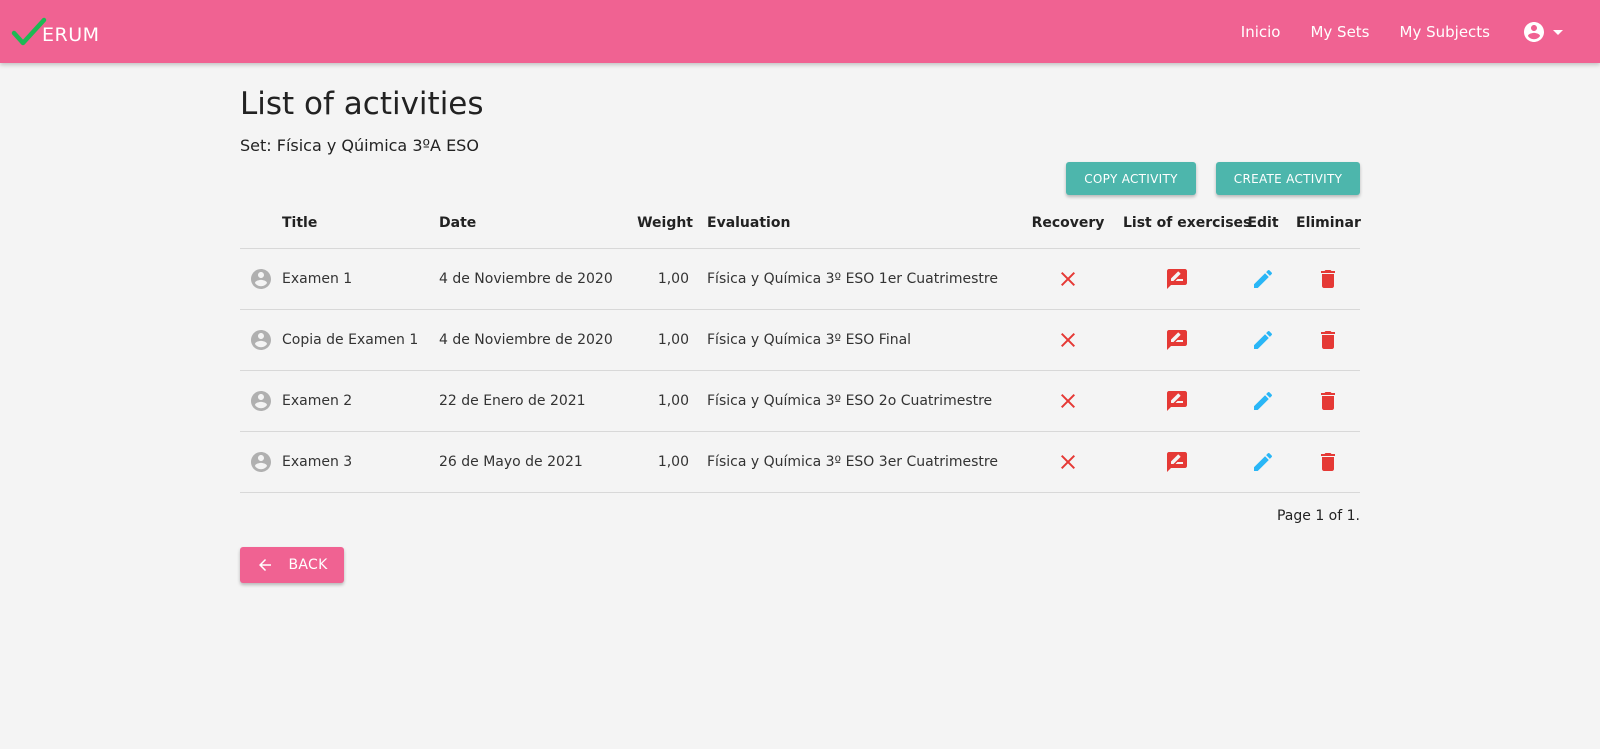 This screenshot has height=749, width=1600. What do you see at coordinates (1288, 178) in the screenshot?
I see `create-activity-button: CREATE ACTIVITY` at bounding box center [1288, 178].